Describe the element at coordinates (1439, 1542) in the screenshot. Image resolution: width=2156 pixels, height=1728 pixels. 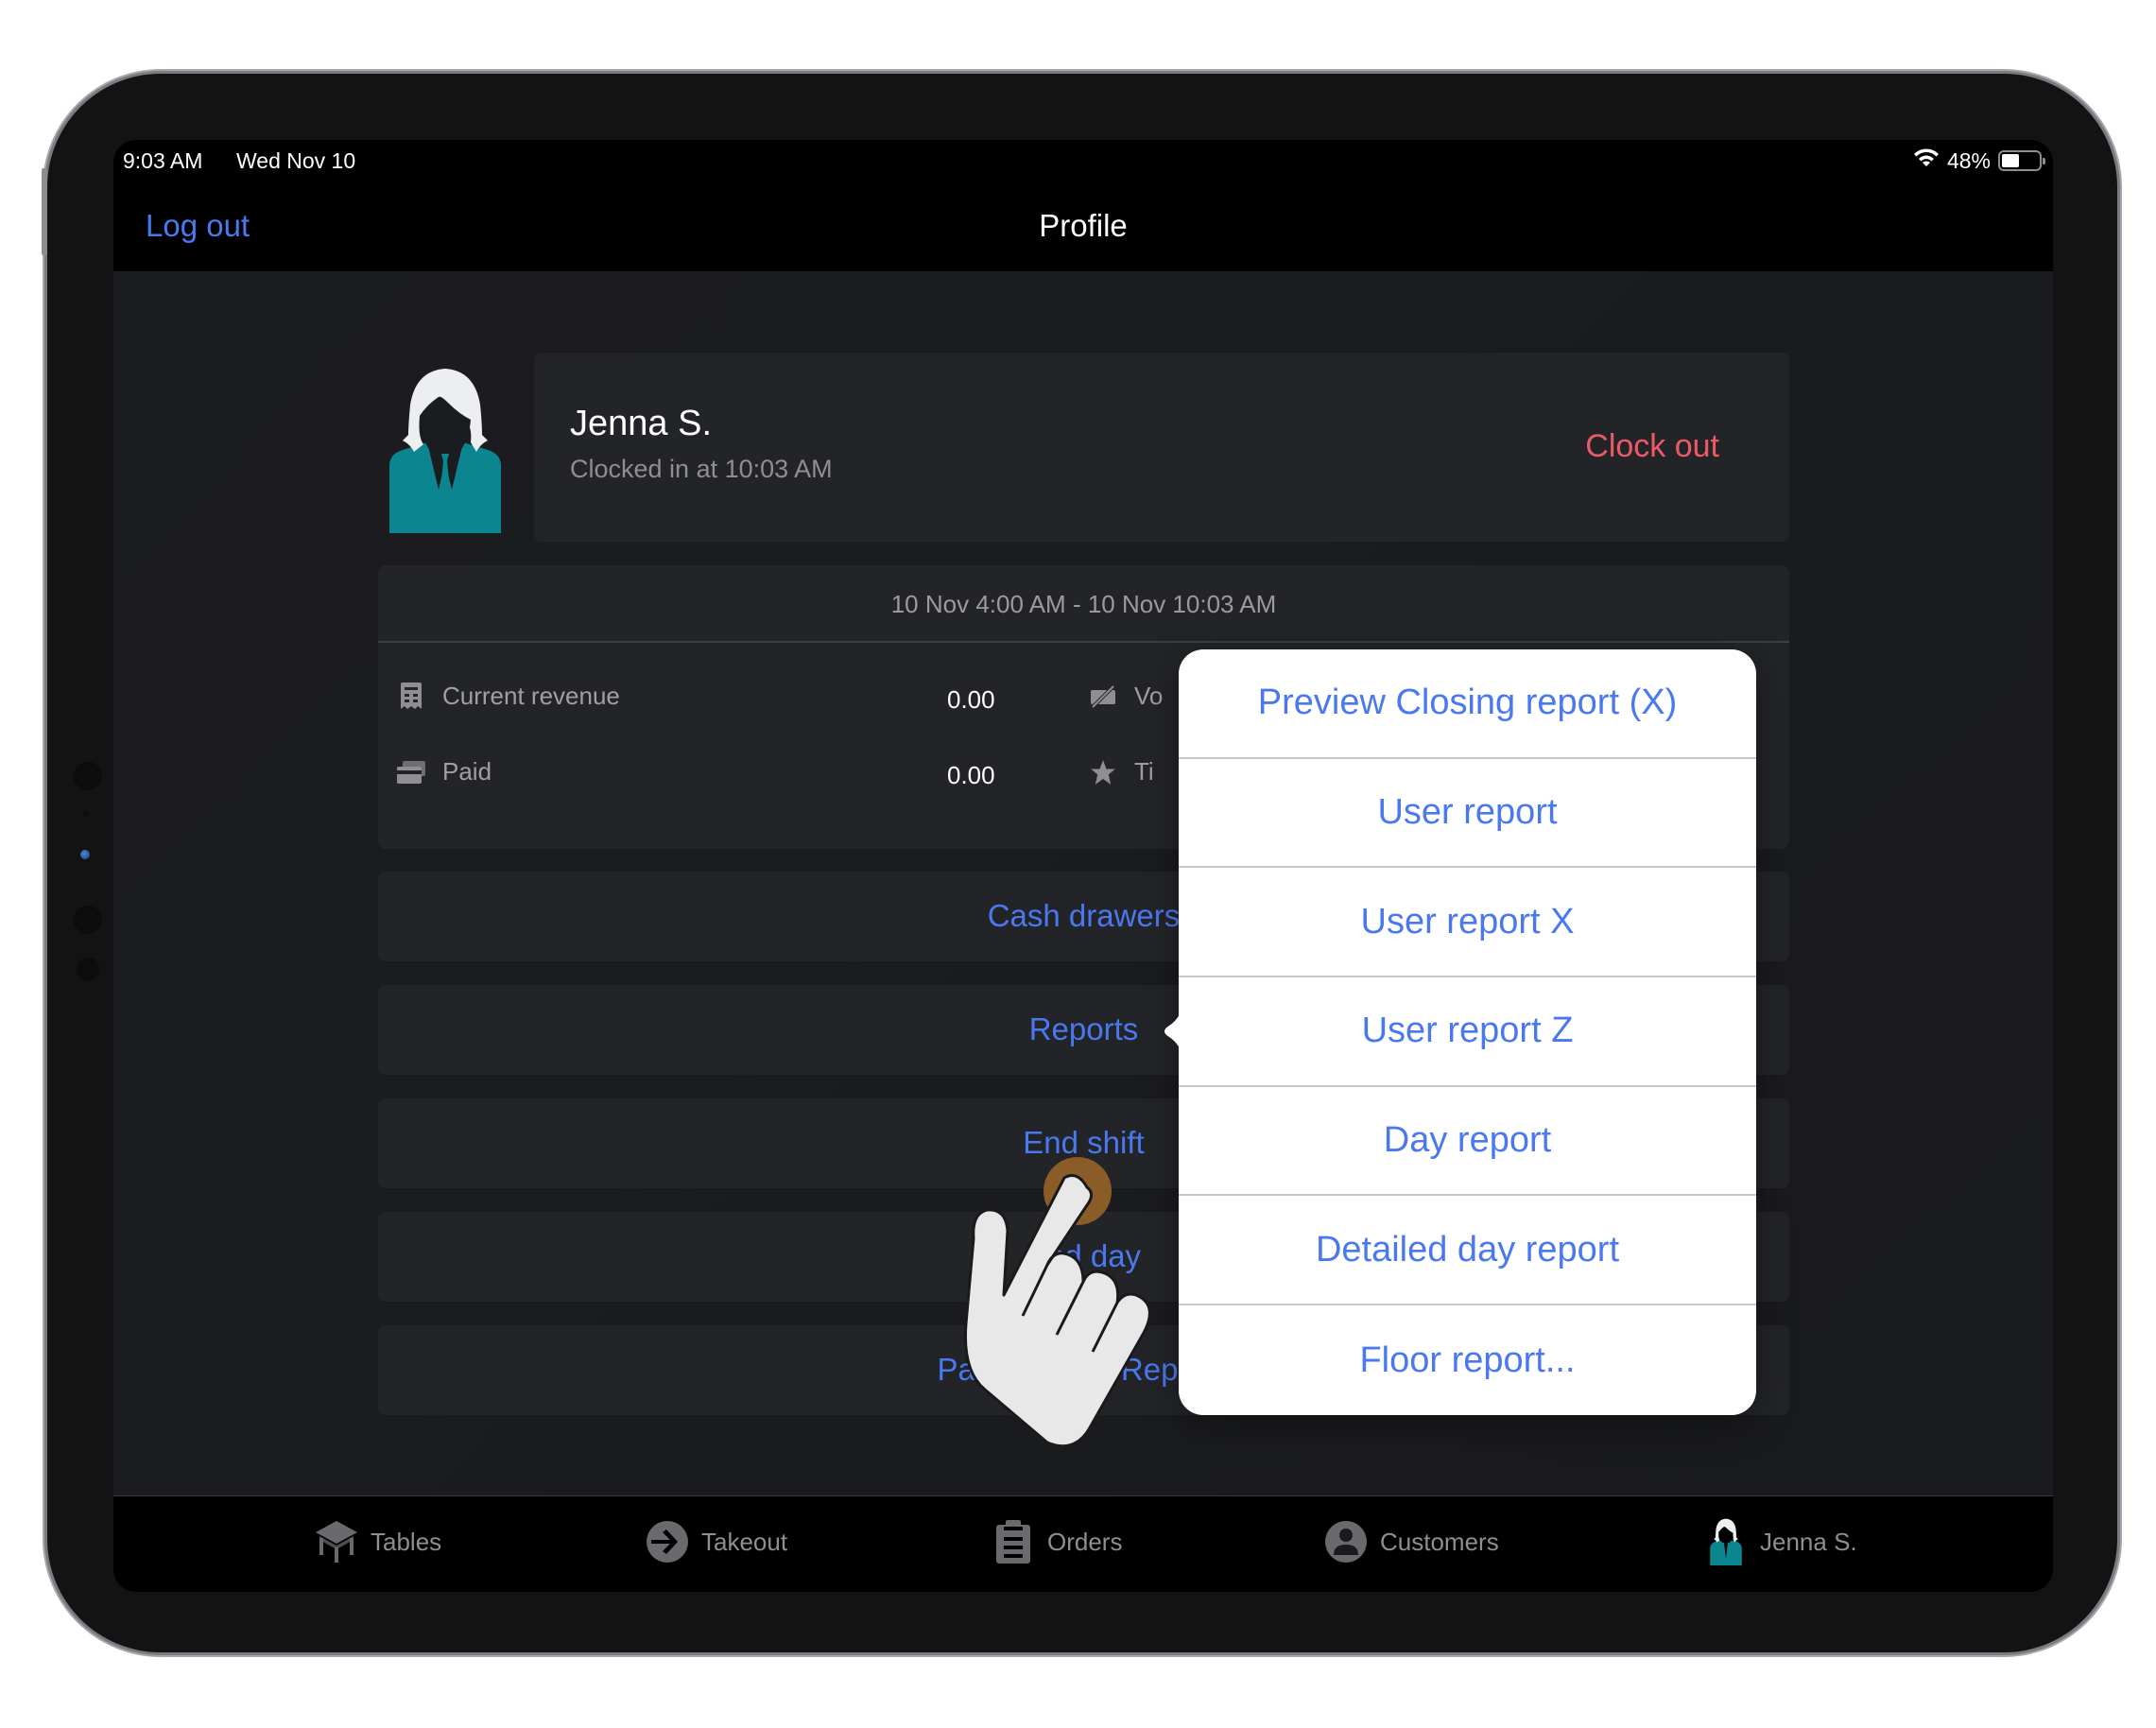
I see `tab-label: Customers` at that location.